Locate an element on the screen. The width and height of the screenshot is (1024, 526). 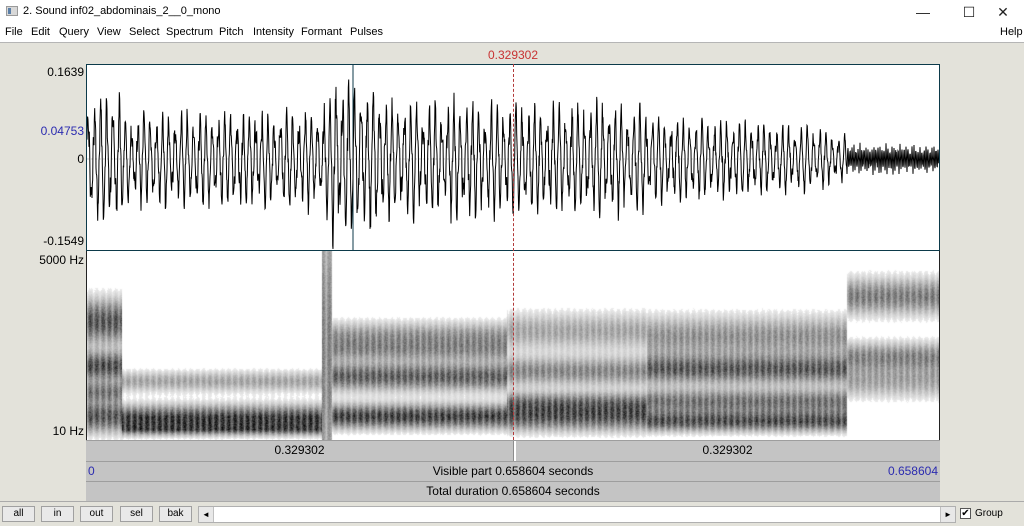
right-segment-duration: 0.329302 is located at coordinates (727, 451).